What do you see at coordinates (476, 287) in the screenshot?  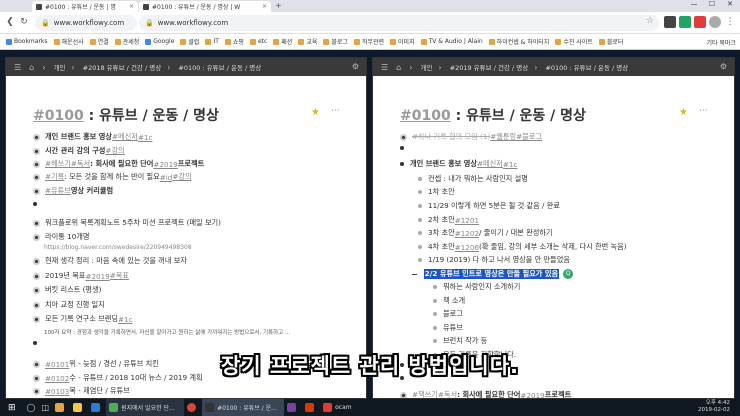 I see `outline-item: 뭐하는 사람인지 소개하기` at bounding box center [476, 287].